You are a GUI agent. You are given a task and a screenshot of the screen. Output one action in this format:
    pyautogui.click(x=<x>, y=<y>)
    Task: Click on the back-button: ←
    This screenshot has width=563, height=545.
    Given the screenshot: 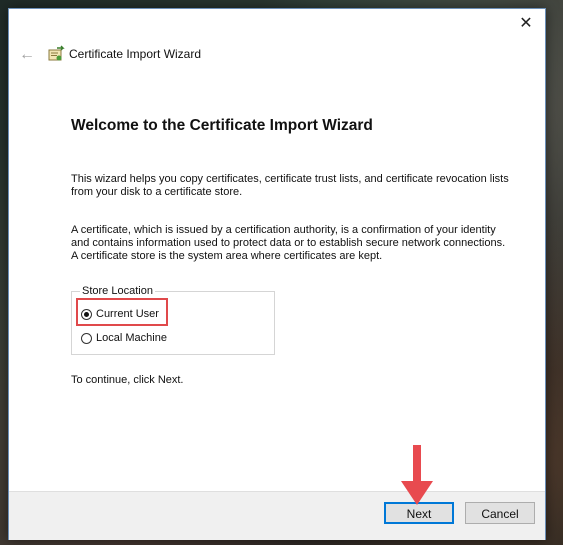 What is the action you would take?
    pyautogui.click(x=27, y=55)
    